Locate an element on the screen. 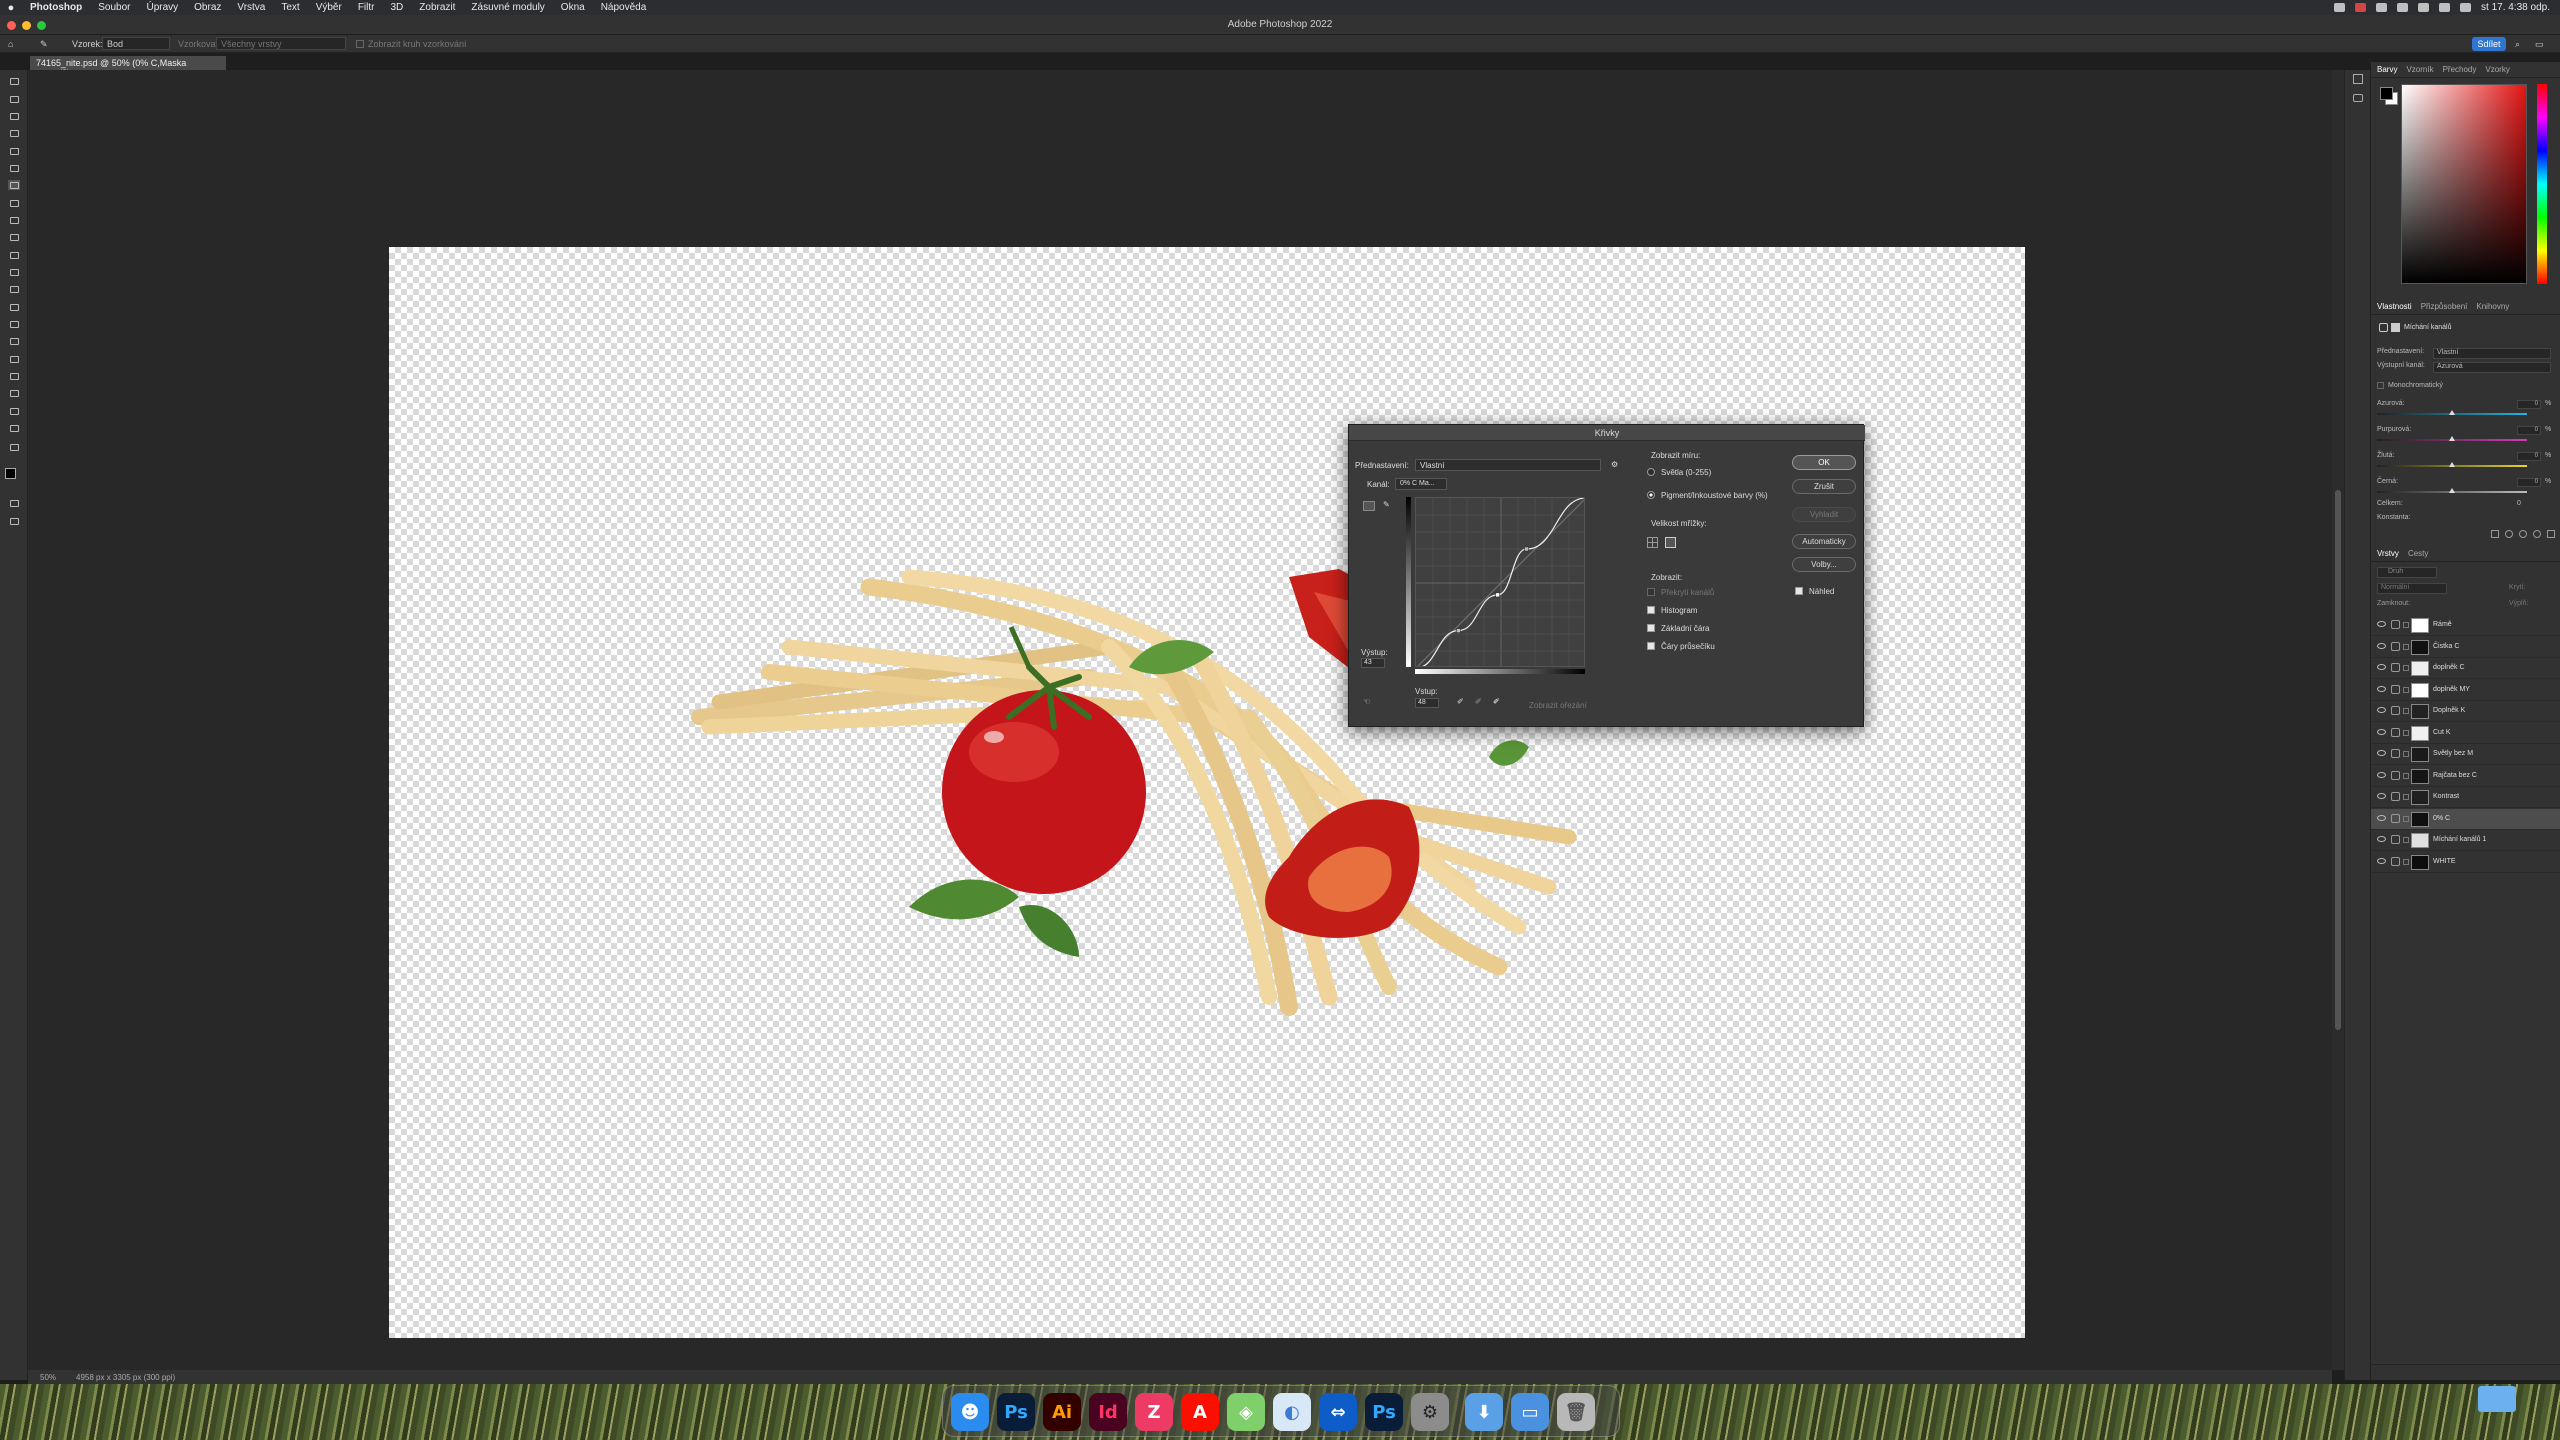 The height and width of the screenshot is (1440, 2560). home-icon: ⌂ is located at coordinates (10, 44).